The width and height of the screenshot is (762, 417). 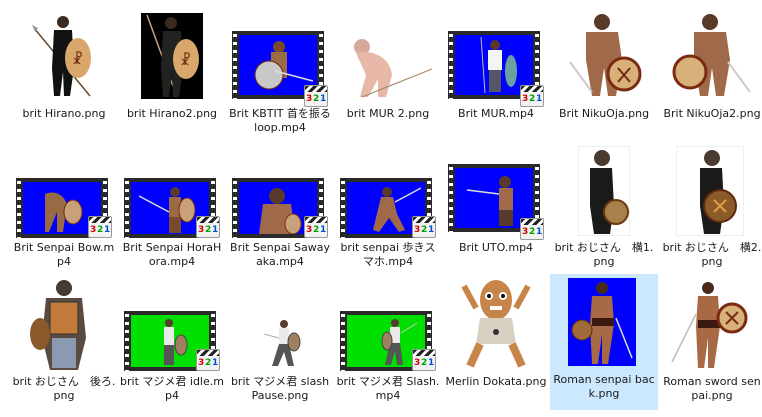 What do you see at coordinates (388, 388) in the screenshot?
I see `file-name: brit マジメ君 Slash.mp4` at bounding box center [388, 388].